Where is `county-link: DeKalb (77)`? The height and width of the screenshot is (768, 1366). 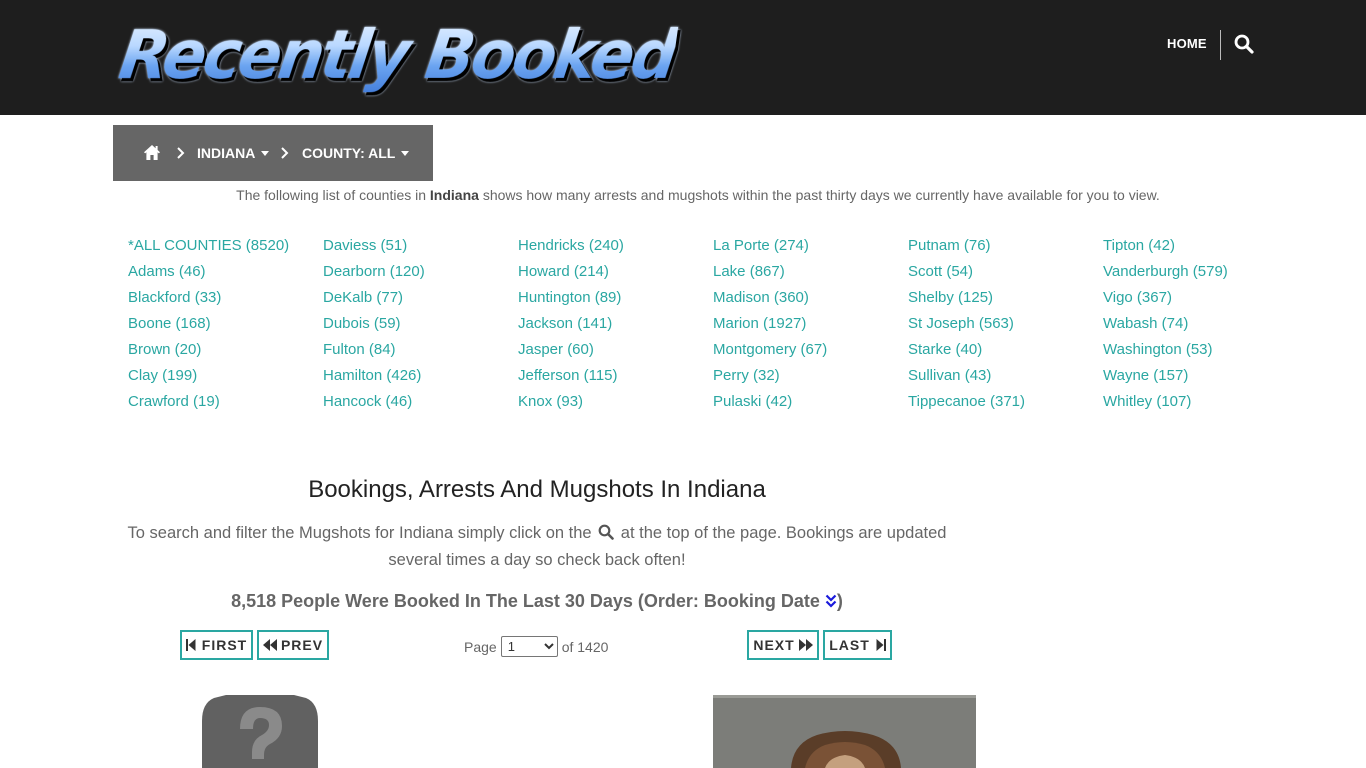
county-link: DeKalb (77) is located at coordinates (420, 301).